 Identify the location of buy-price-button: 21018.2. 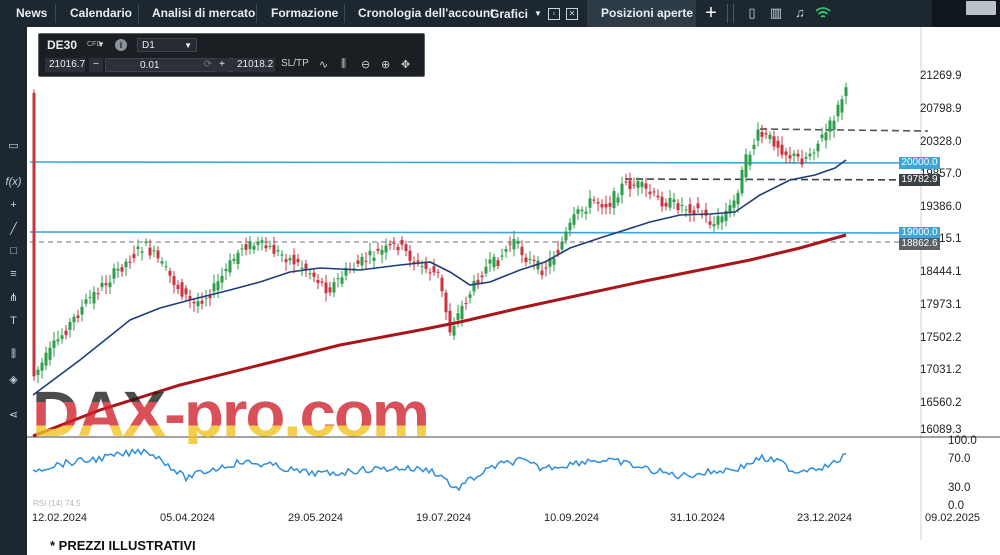
(254, 65).